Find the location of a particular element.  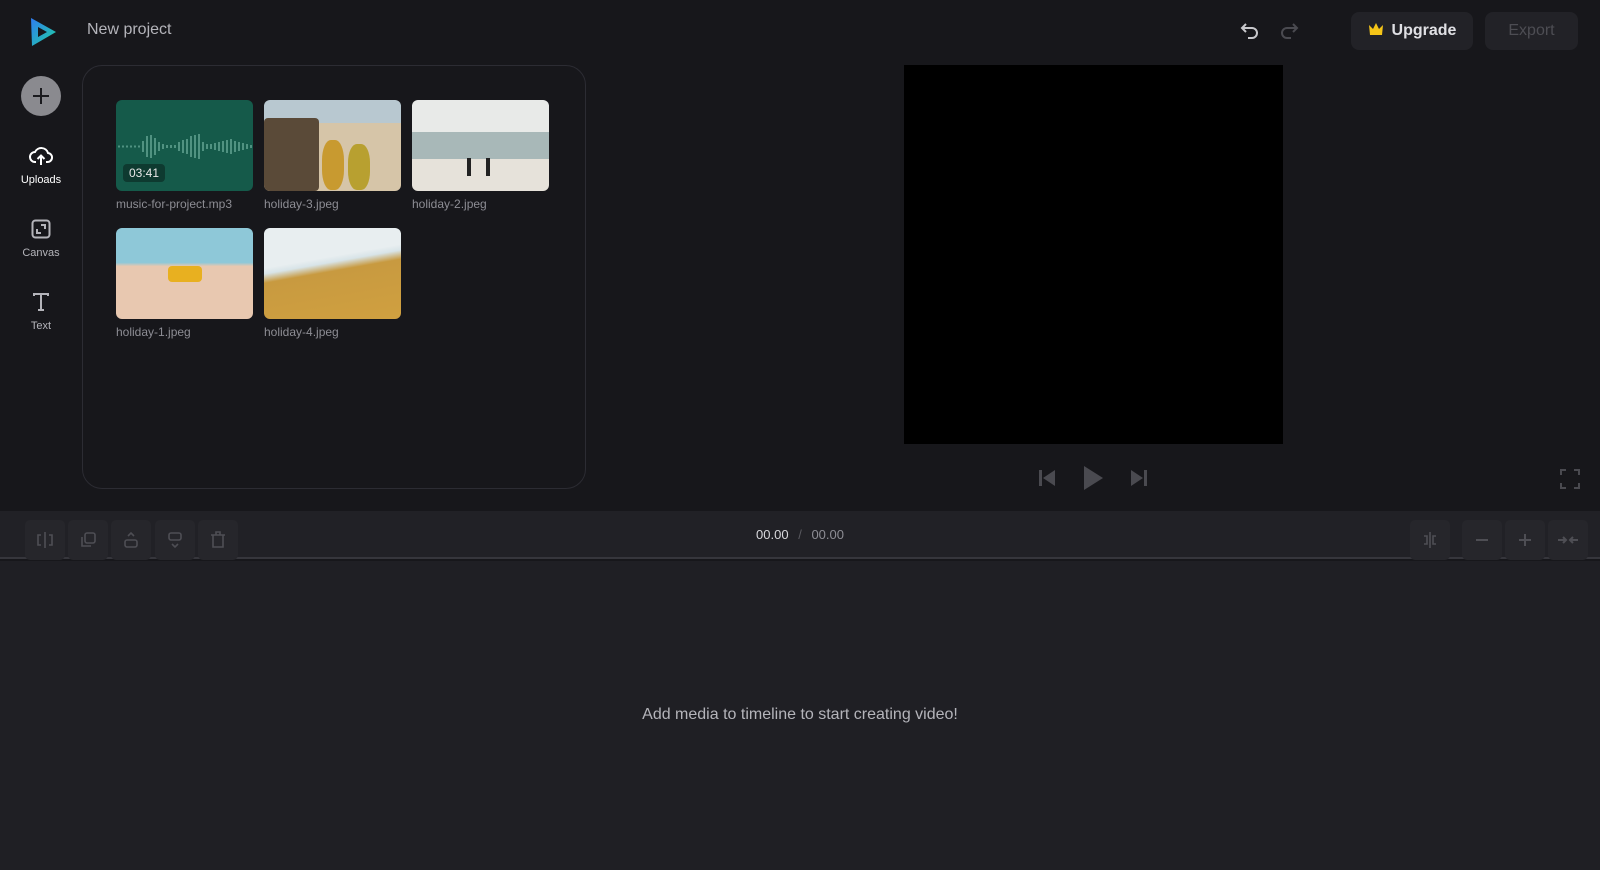

canvas-icon is located at coordinates (41, 230).